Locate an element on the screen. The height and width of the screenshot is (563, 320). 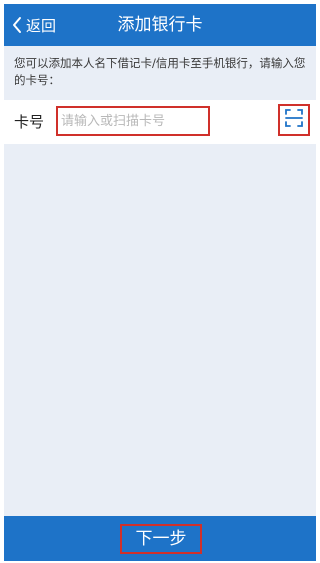
back-button: 返回 is located at coordinates (34, 25).